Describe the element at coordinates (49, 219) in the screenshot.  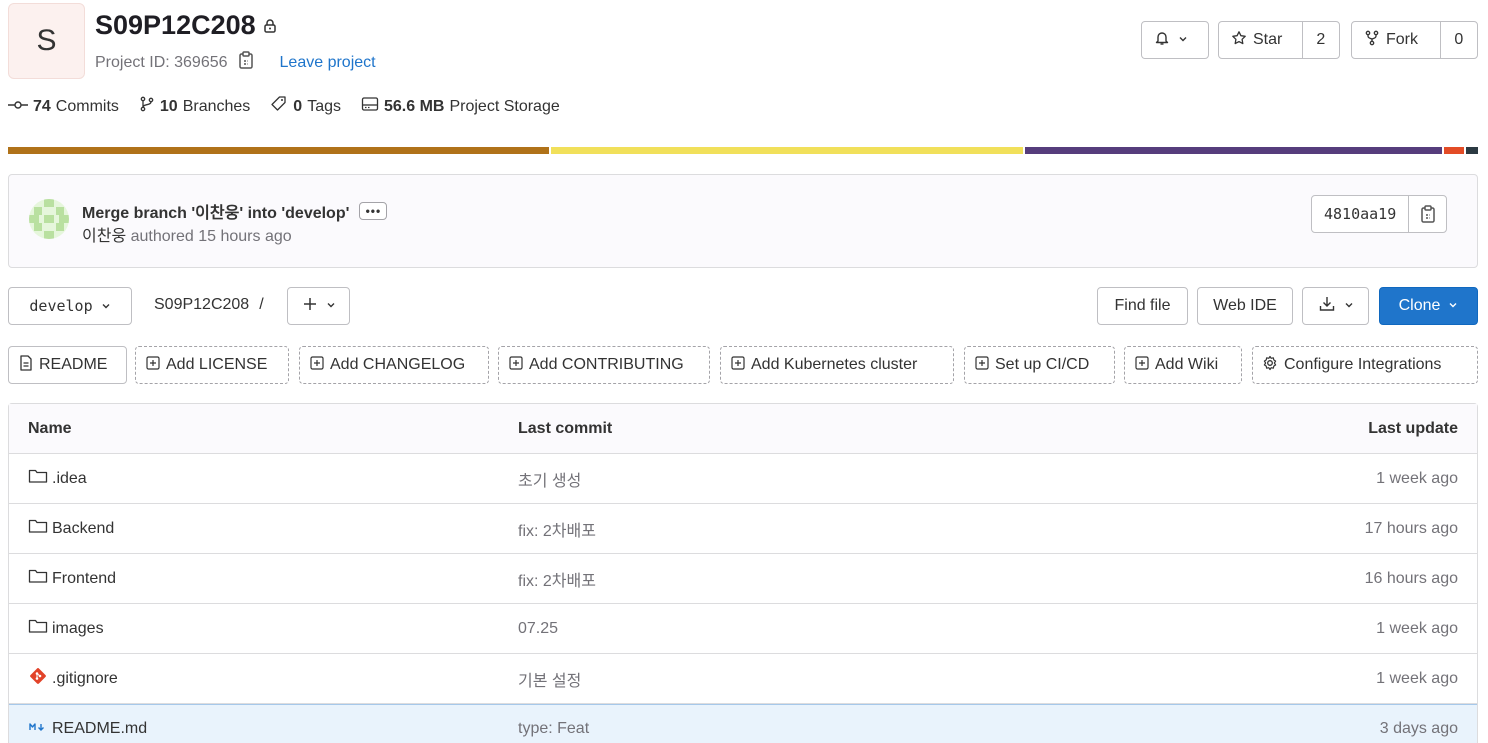
I see `author-avatar` at that location.